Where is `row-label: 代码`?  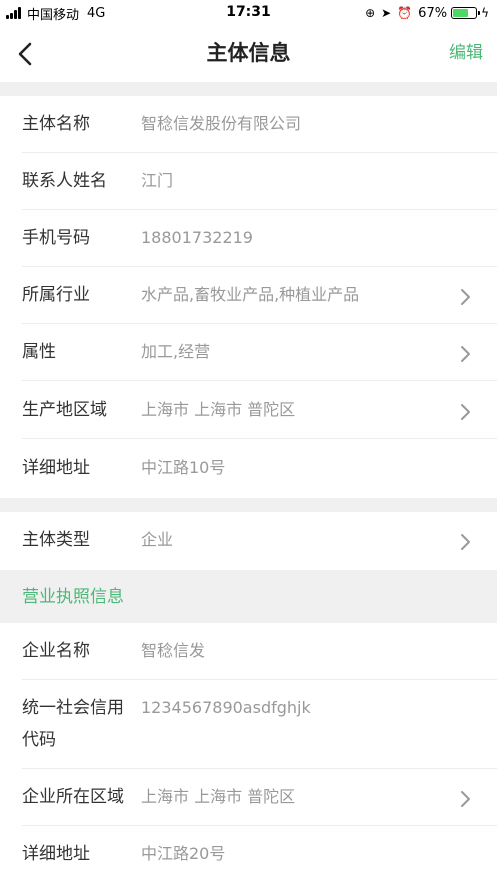
row-label: 代码 is located at coordinates (39, 740).